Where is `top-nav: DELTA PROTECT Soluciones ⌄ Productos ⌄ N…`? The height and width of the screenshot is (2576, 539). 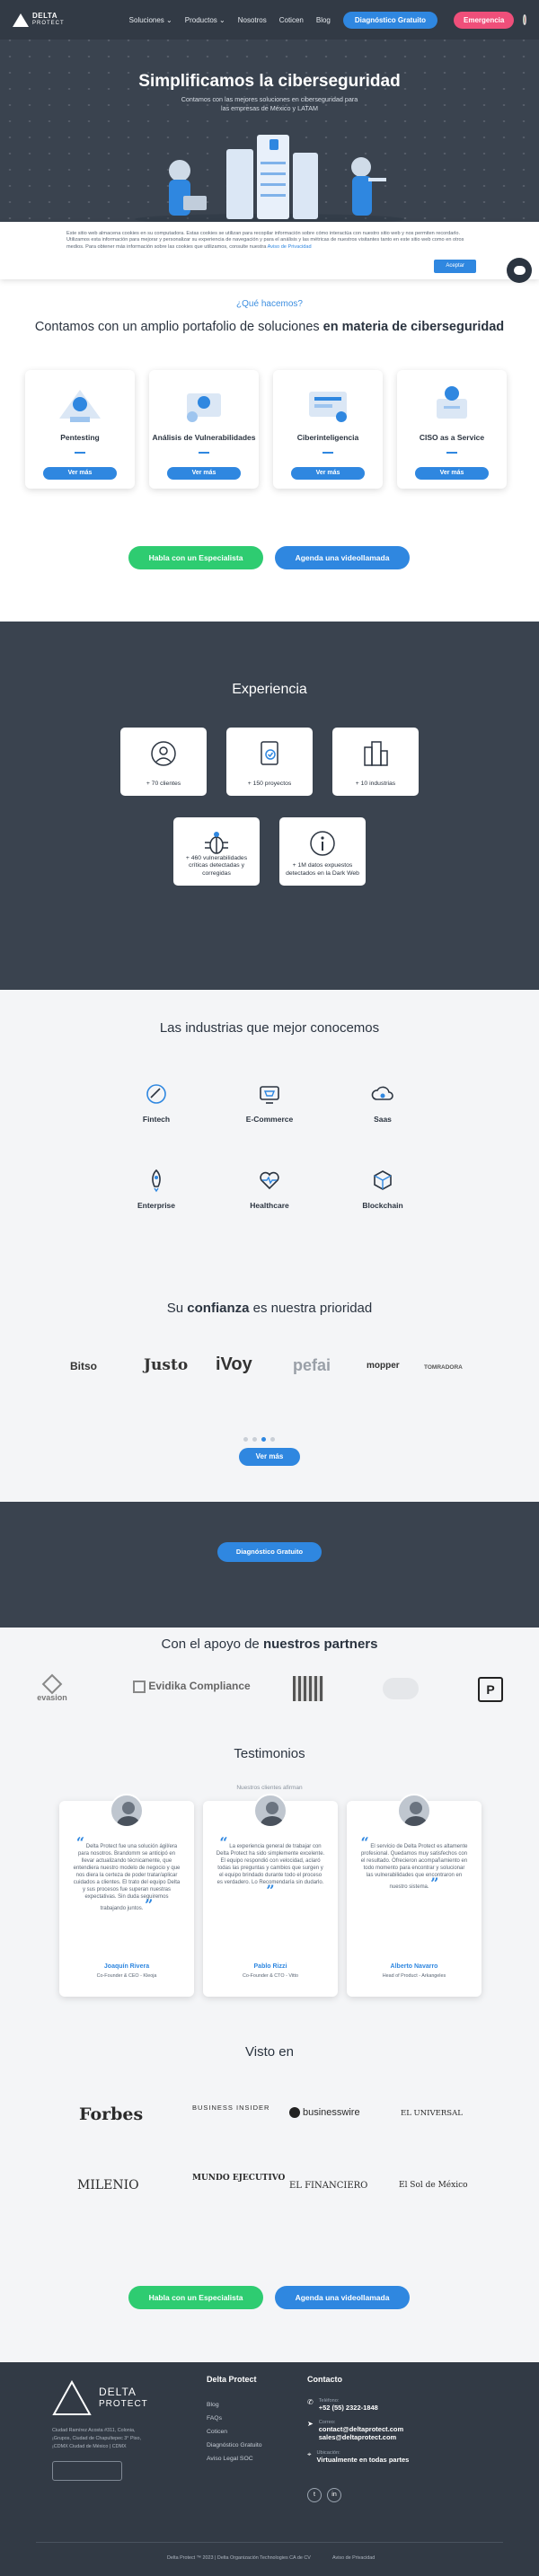
top-nav: DELTA PROTECT Soluciones ⌄ Productos ⌄ N… is located at coordinates (269, 20).